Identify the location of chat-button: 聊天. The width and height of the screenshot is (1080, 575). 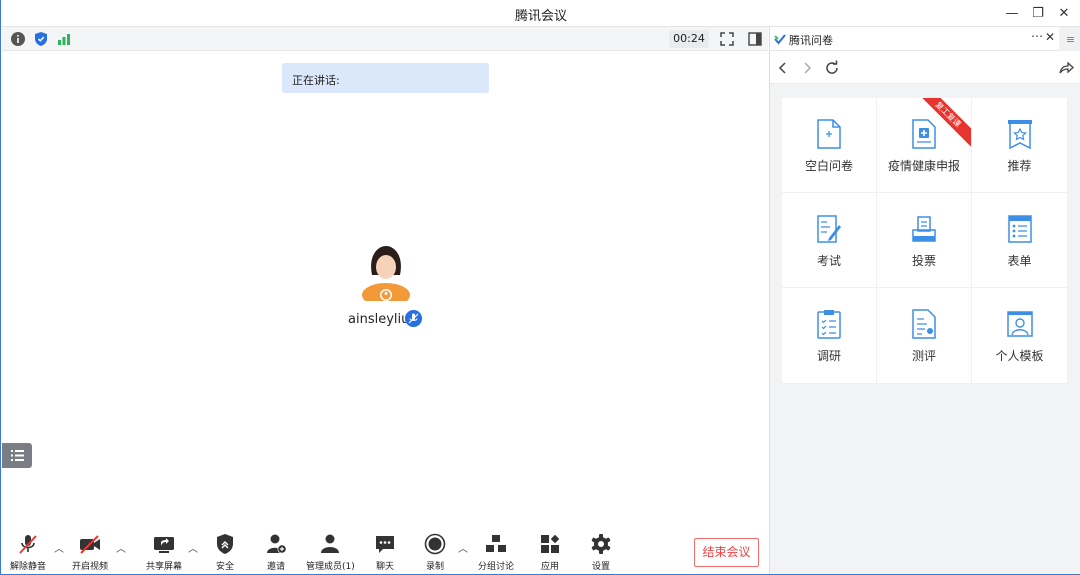
(385, 553).